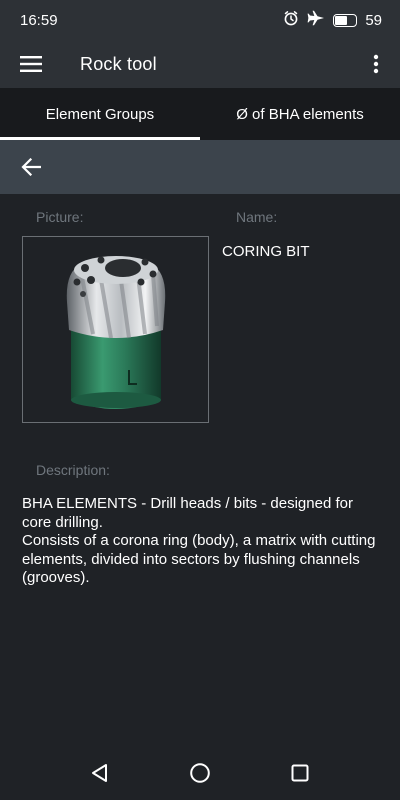  What do you see at coordinates (73, 470) in the screenshot?
I see `description-label: Description:` at bounding box center [73, 470].